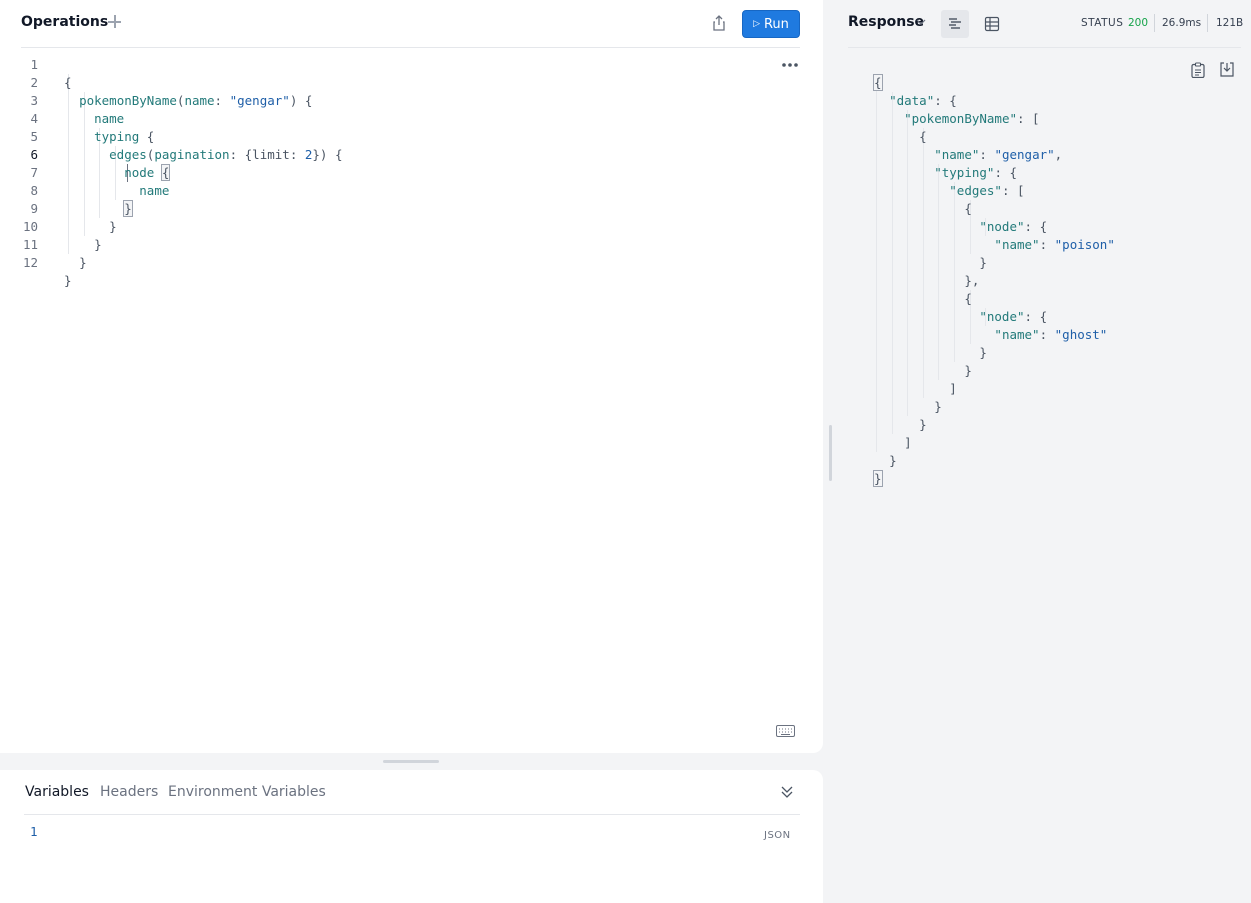  Describe the element at coordinates (247, 792) in the screenshot. I see `tab-environment-variables: Environment Variables` at that location.